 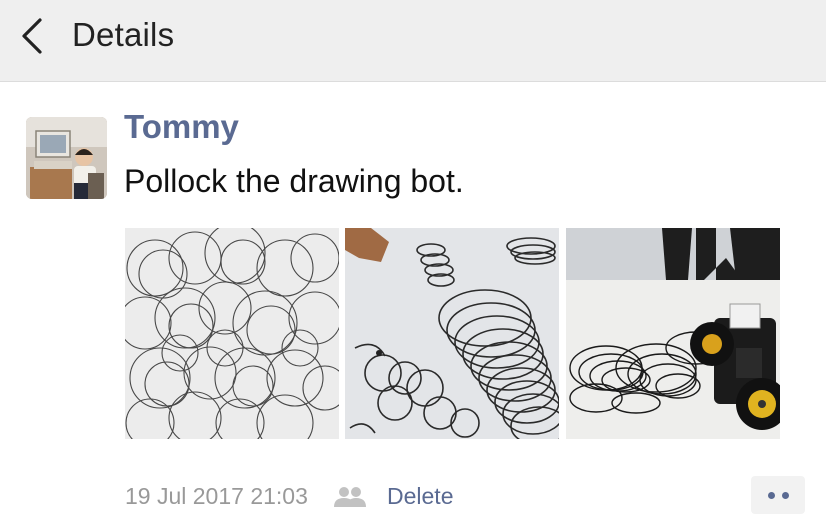 What do you see at coordinates (66, 158) in the screenshot?
I see `avatar` at bounding box center [66, 158].